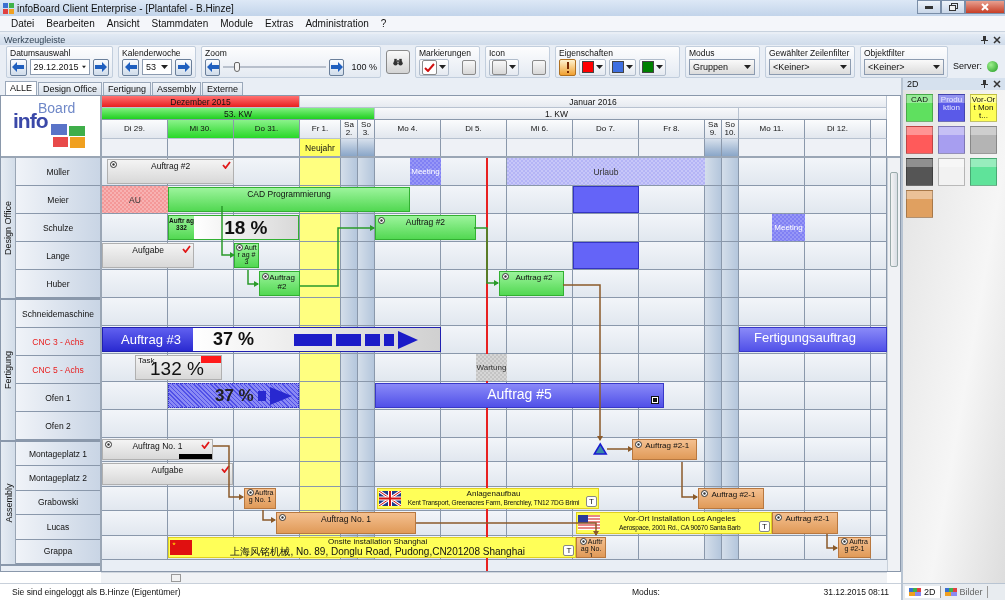 This screenshot has width=1005, height=600. I want to click on row-label: Müller, so click(58, 172).